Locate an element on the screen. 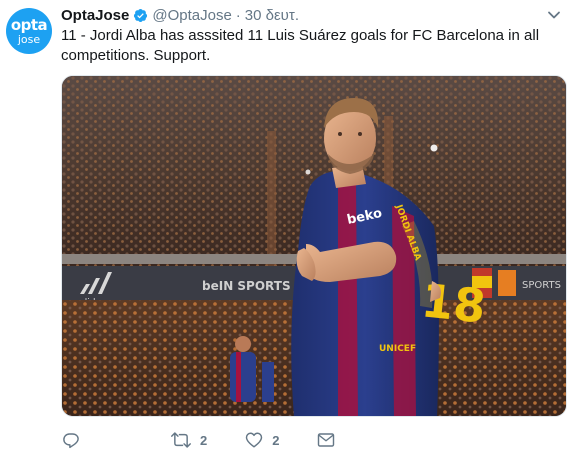  avatar: opta jose is located at coordinates (29, 31).